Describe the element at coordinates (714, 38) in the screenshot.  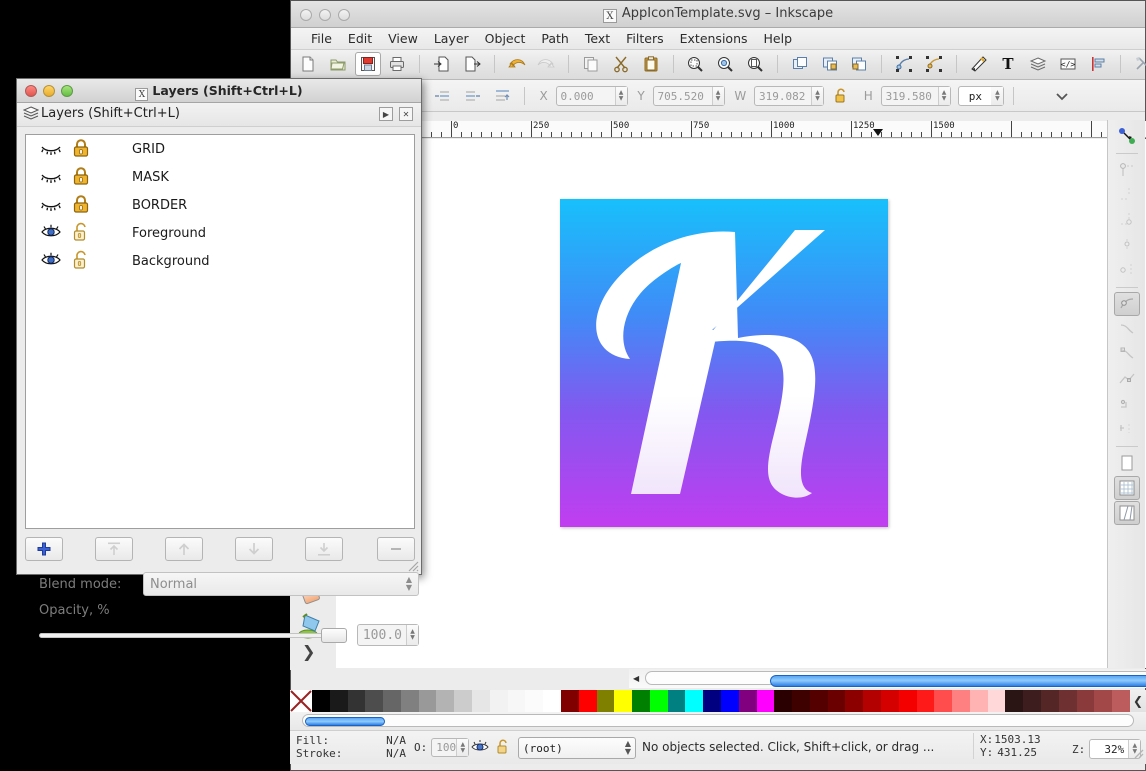
I see `menu-extensions: Extensions` at that location.